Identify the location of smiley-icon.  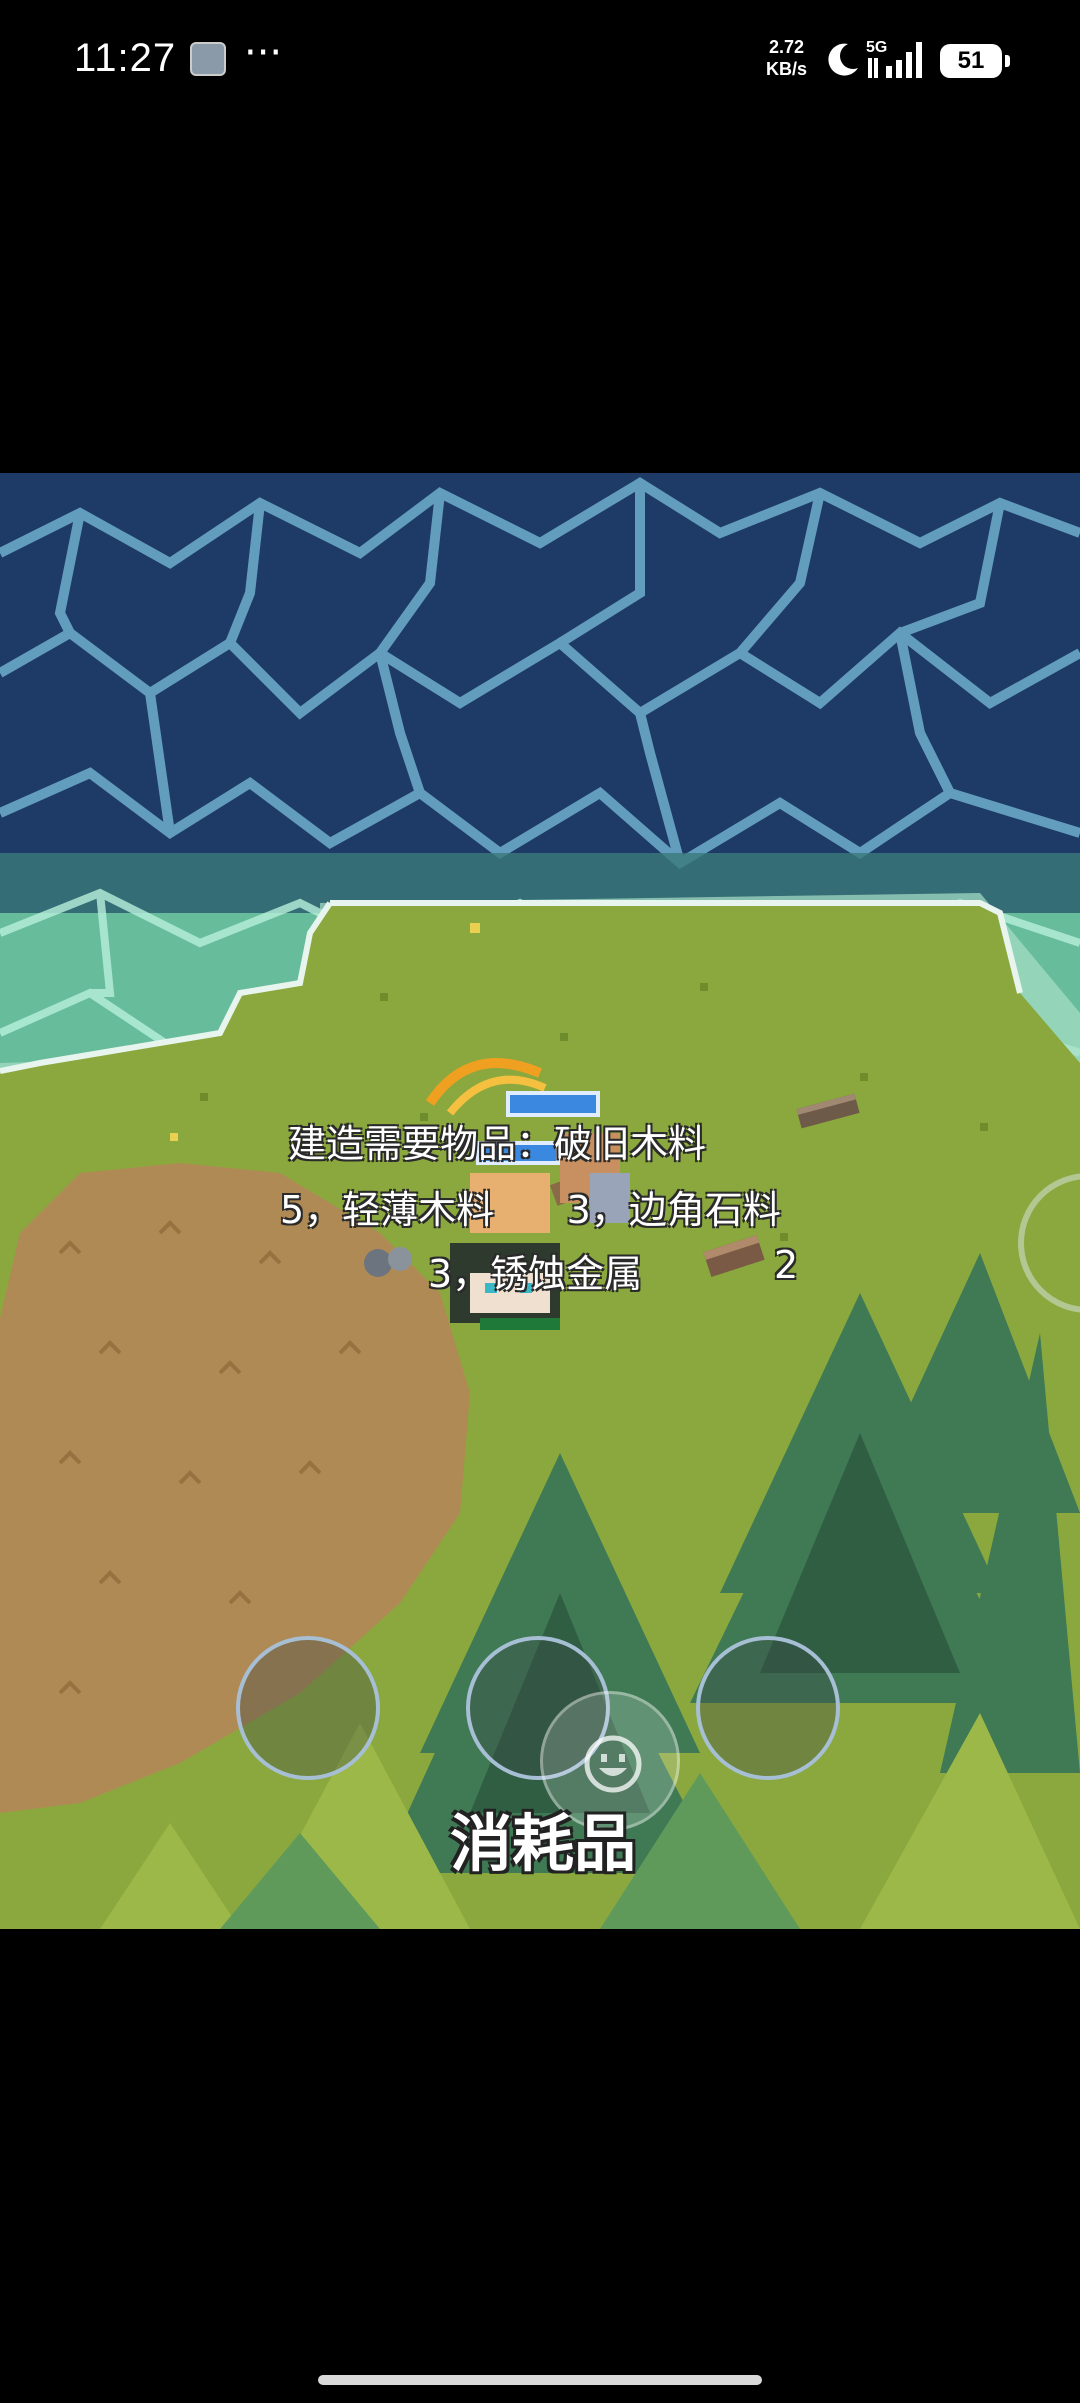
(613, 1764).